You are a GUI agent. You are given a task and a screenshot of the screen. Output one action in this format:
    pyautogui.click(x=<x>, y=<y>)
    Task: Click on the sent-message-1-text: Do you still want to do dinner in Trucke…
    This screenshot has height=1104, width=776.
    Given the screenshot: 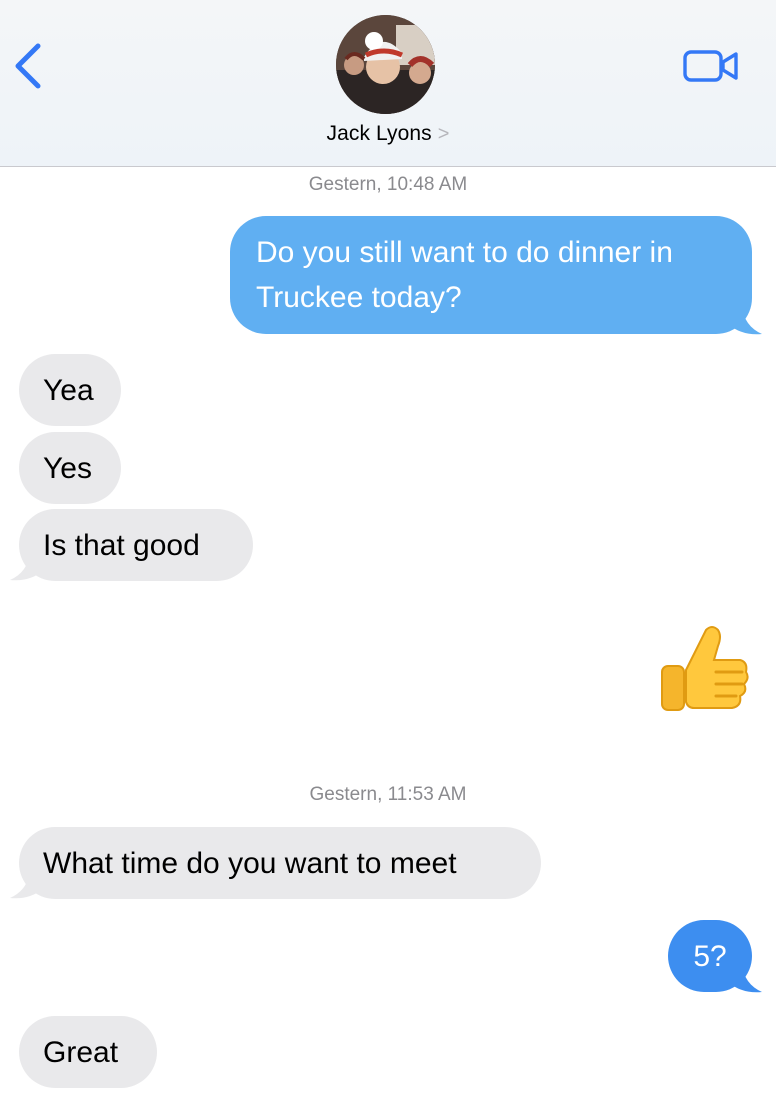 What is the action you would take?
    pyautogui.click(x=464, y=275)
    